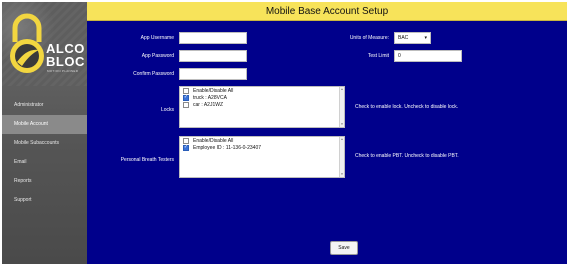 The image size is (569, 266). I want to click on page-title: Mobile Base Account Setup, so click(327, 11).